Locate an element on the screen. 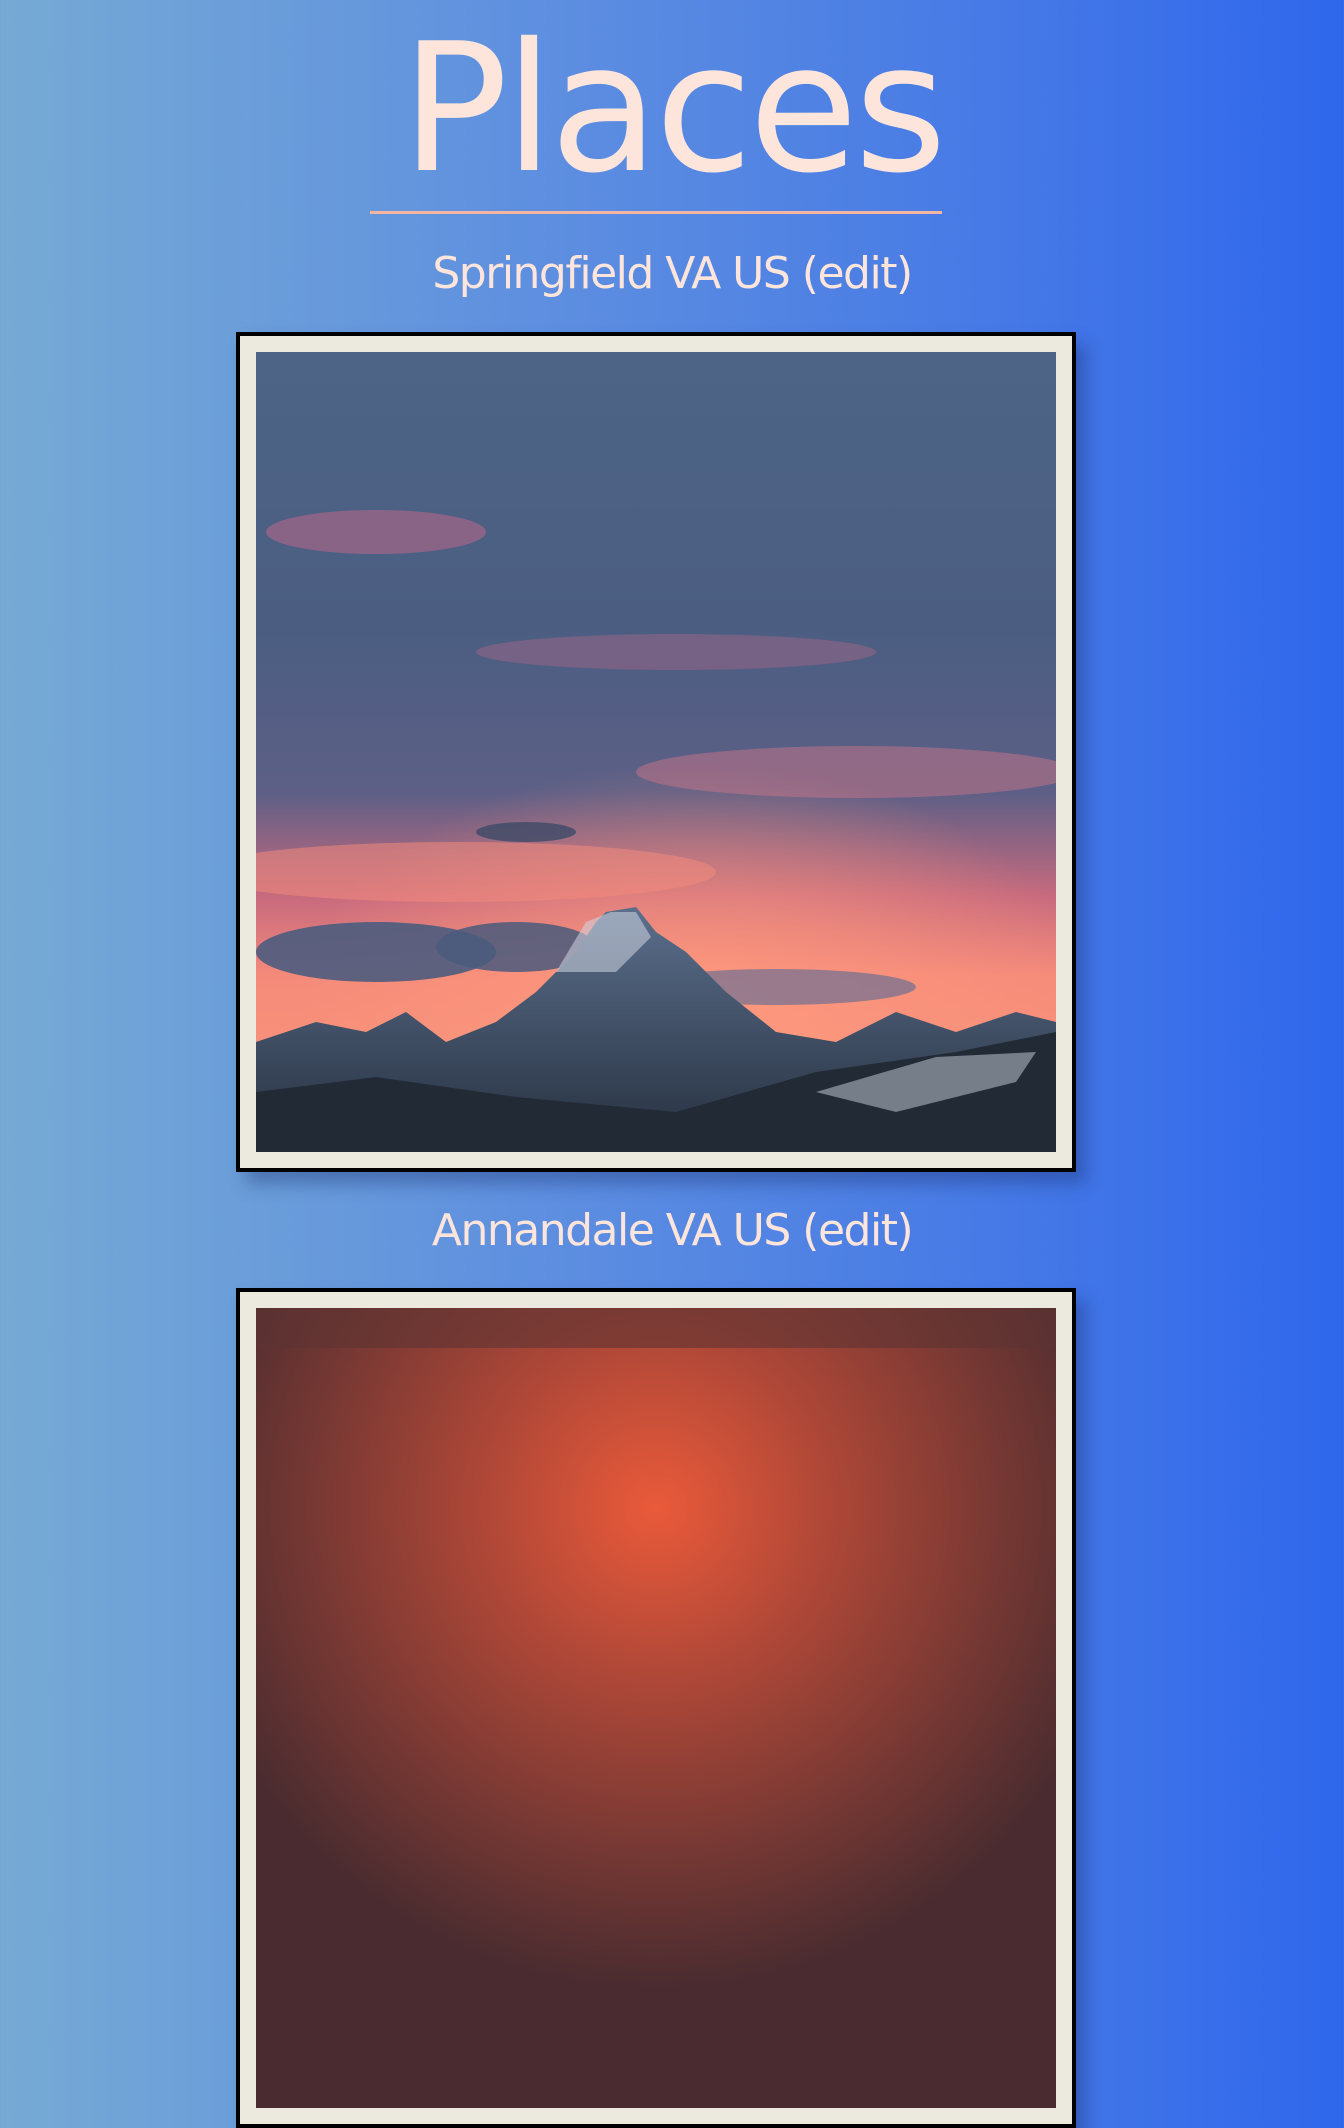 The image size is (1344, 2128). edit-link-annandale: (edit) is located at coordinates (857, 1230).